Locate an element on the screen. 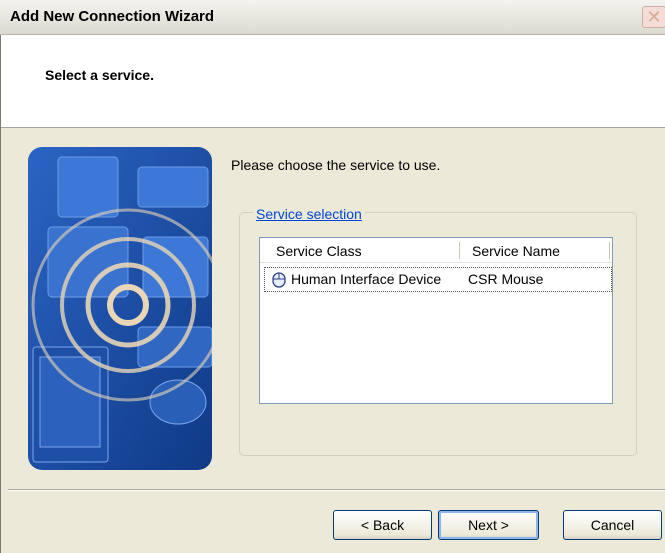 Image resolution: width=665 pixels, height=553 pixels. divider is located at coordinates (336, 490).